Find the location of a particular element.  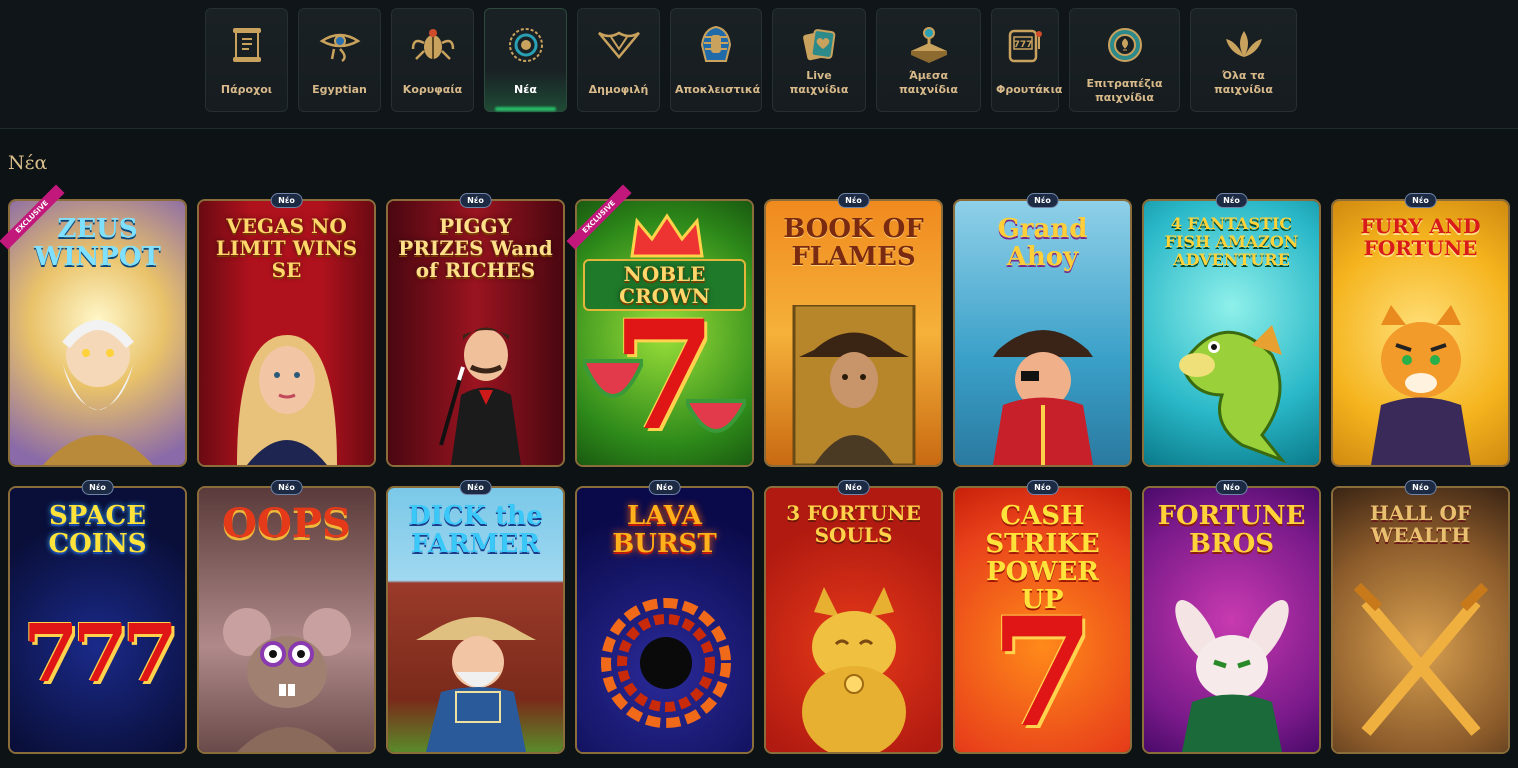

game-title: SPACE COINS is located at coordinates (97, 530).